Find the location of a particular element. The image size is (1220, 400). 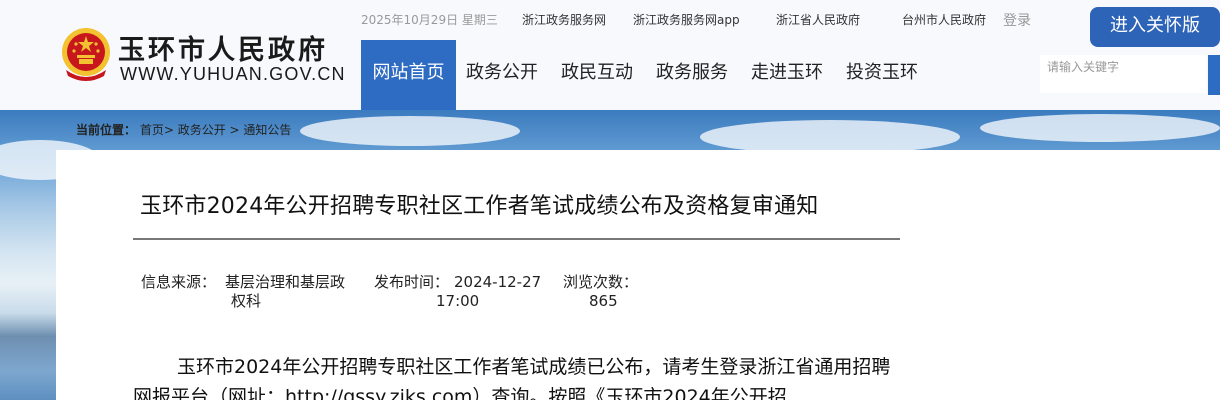

search-box is located at coordinates (1123, 74).